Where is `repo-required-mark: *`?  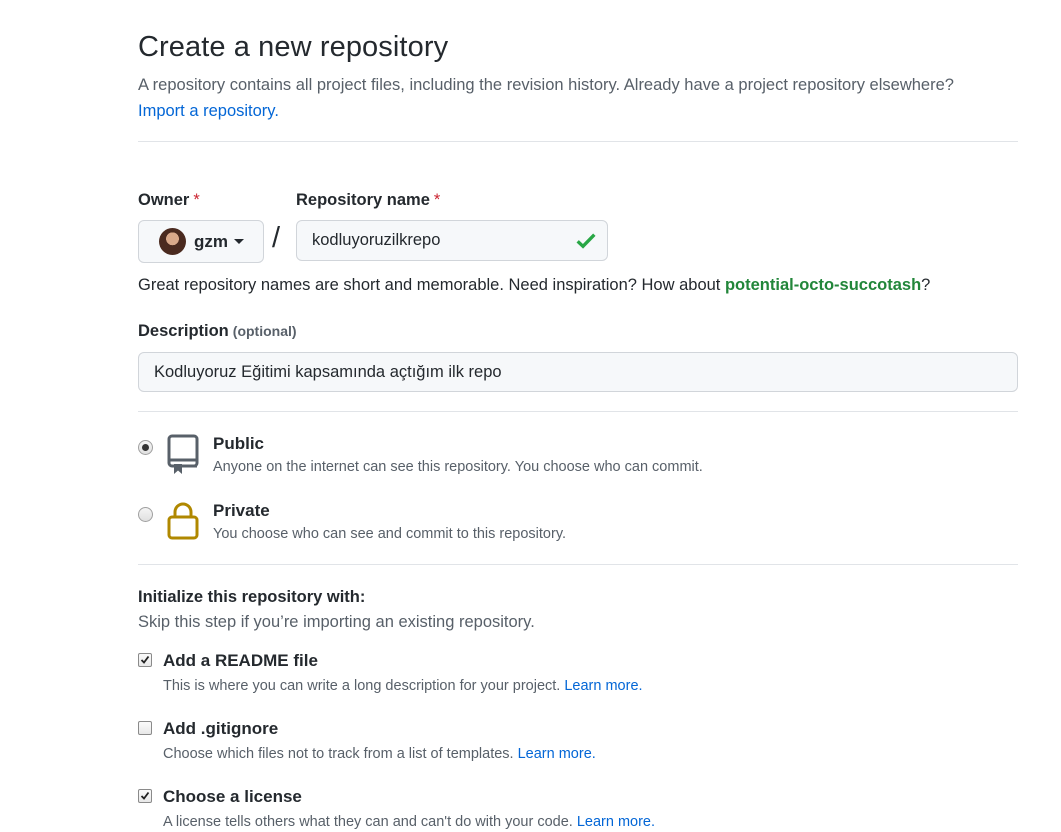 repo-required-mark: * is located at coordinates (437, 200).